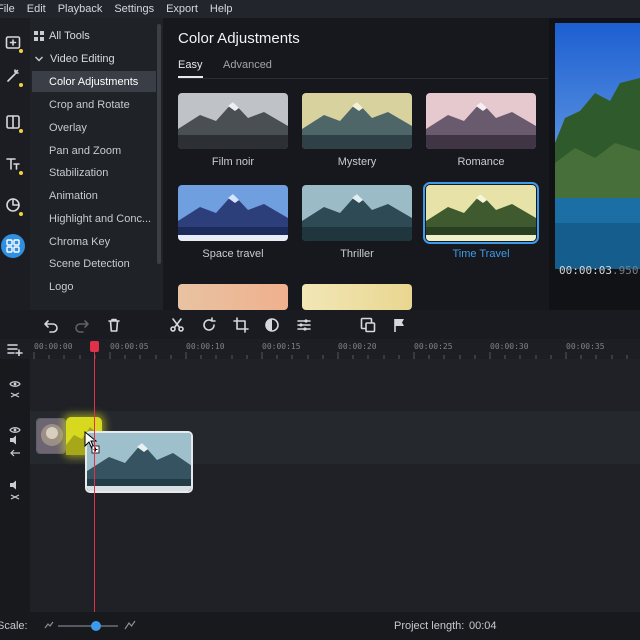 The height and width of the screenshot is (640, 640). What do you see at coordinates (481, 254) in the screenshot?
I see `filter-label: Time Travel` at bounding box center [481, 254].